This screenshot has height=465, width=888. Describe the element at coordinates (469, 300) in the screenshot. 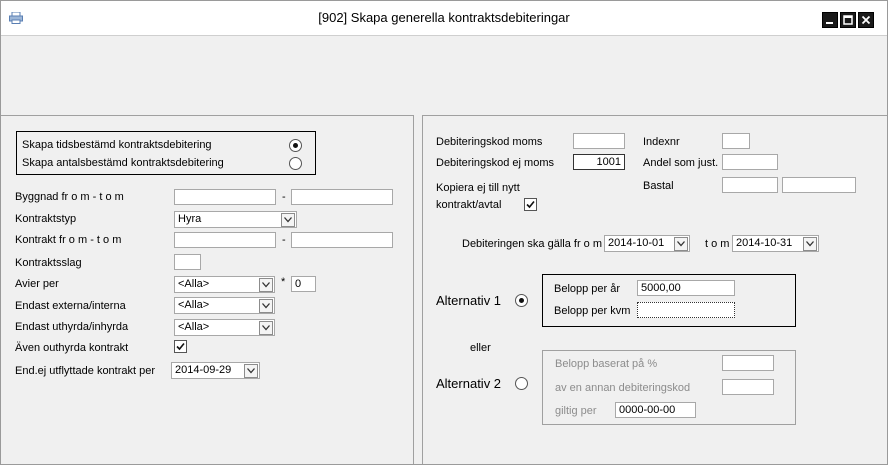

I see `alternativ1-label: Alternativ 1` at that location.